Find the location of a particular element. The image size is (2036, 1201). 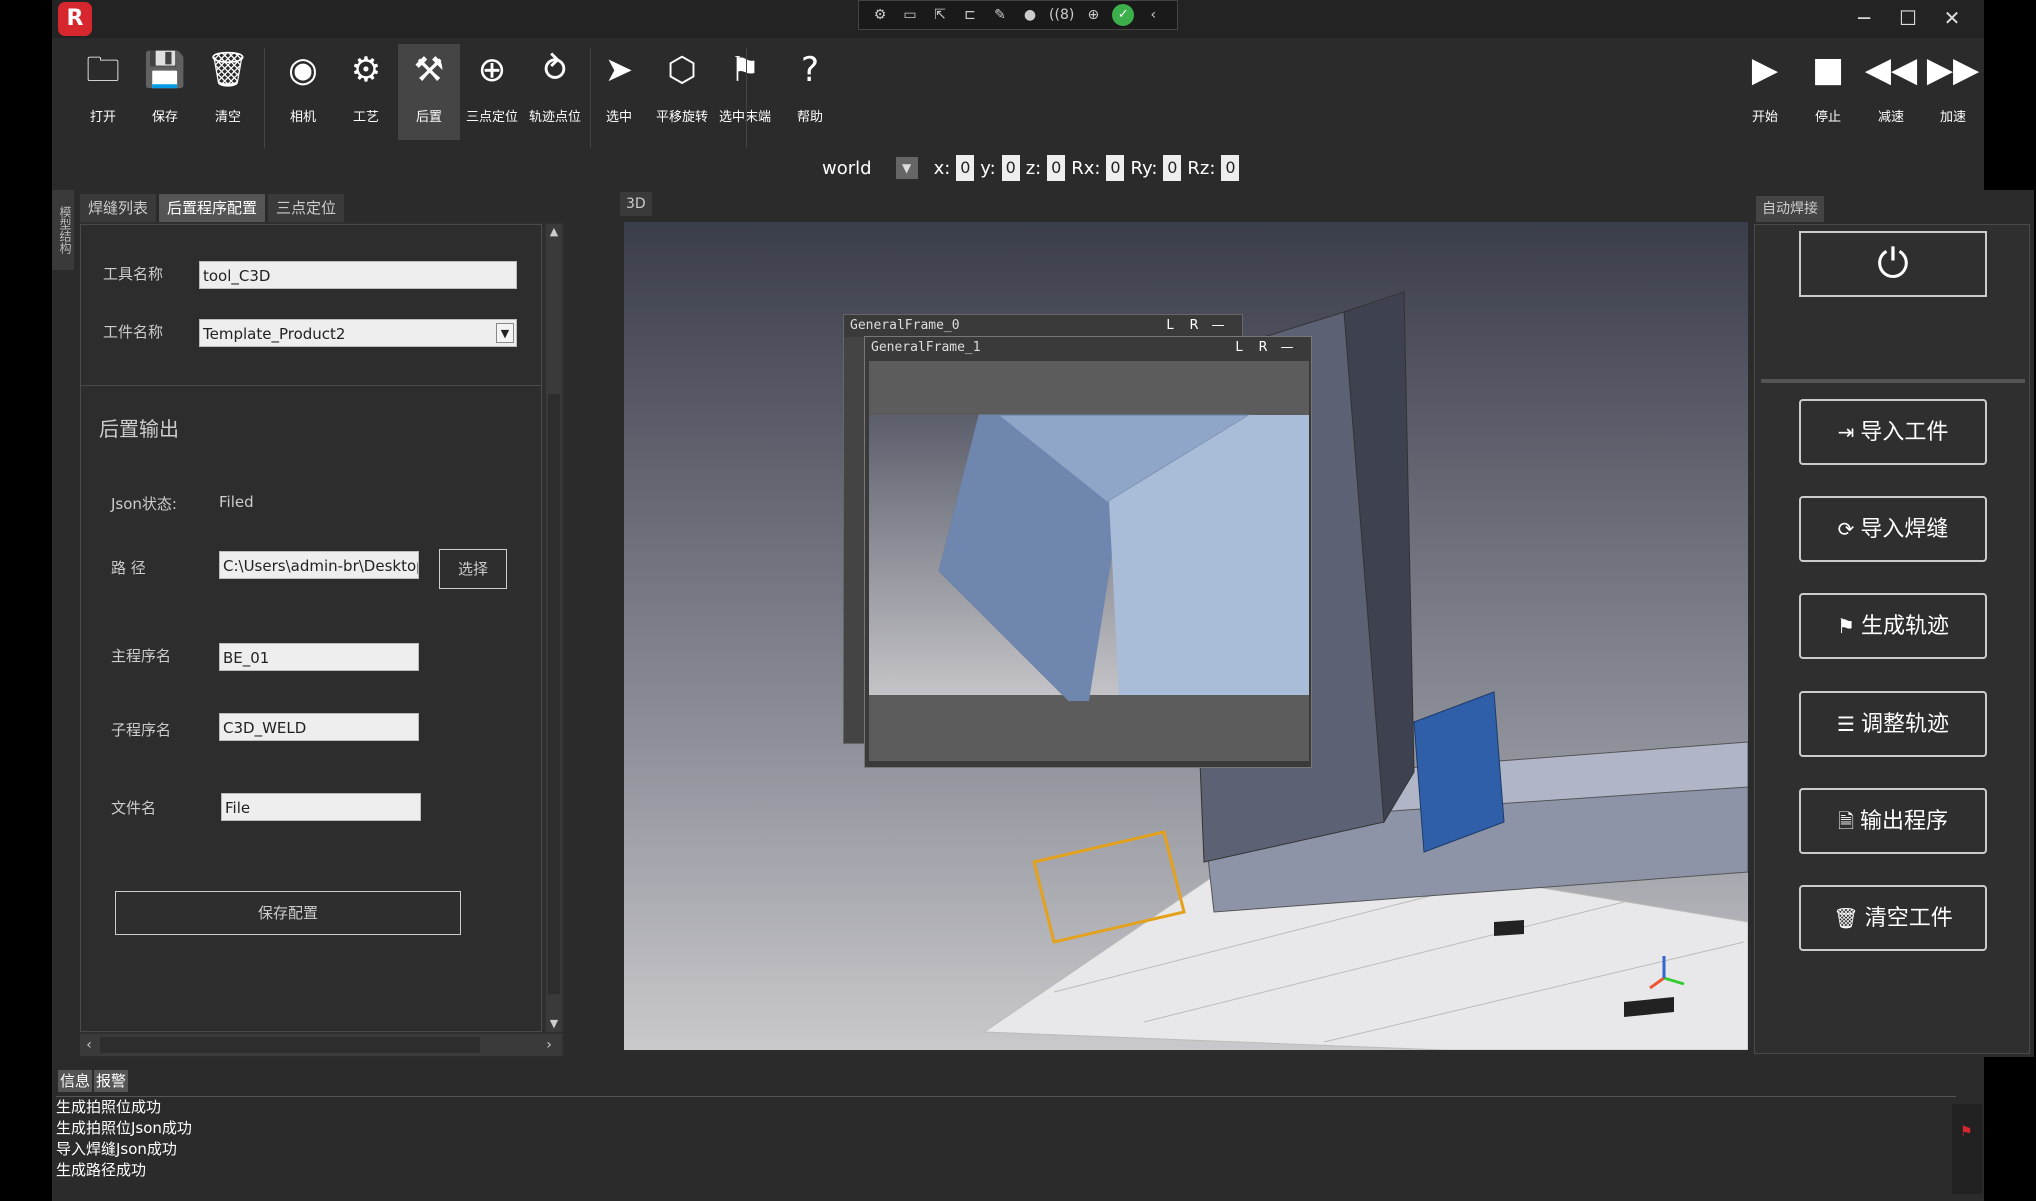

tab-post-config: 后置程序配置 is located at coordinates (212, 208).